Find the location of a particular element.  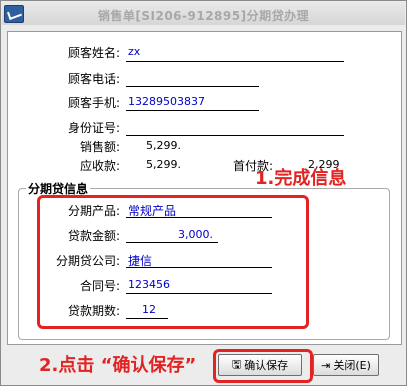

customer-name-field: zx is located at coordinates (134, 51).